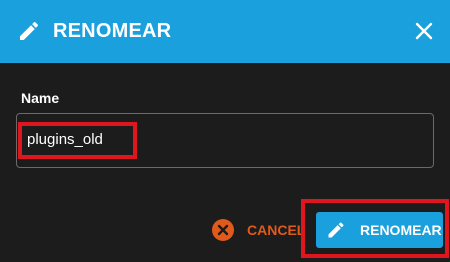 The image size is (450, 262). Describe the element at coordinates (401, 230) in the screenshot. I see `rename-confirm-label: RENOMEAR` at that location.